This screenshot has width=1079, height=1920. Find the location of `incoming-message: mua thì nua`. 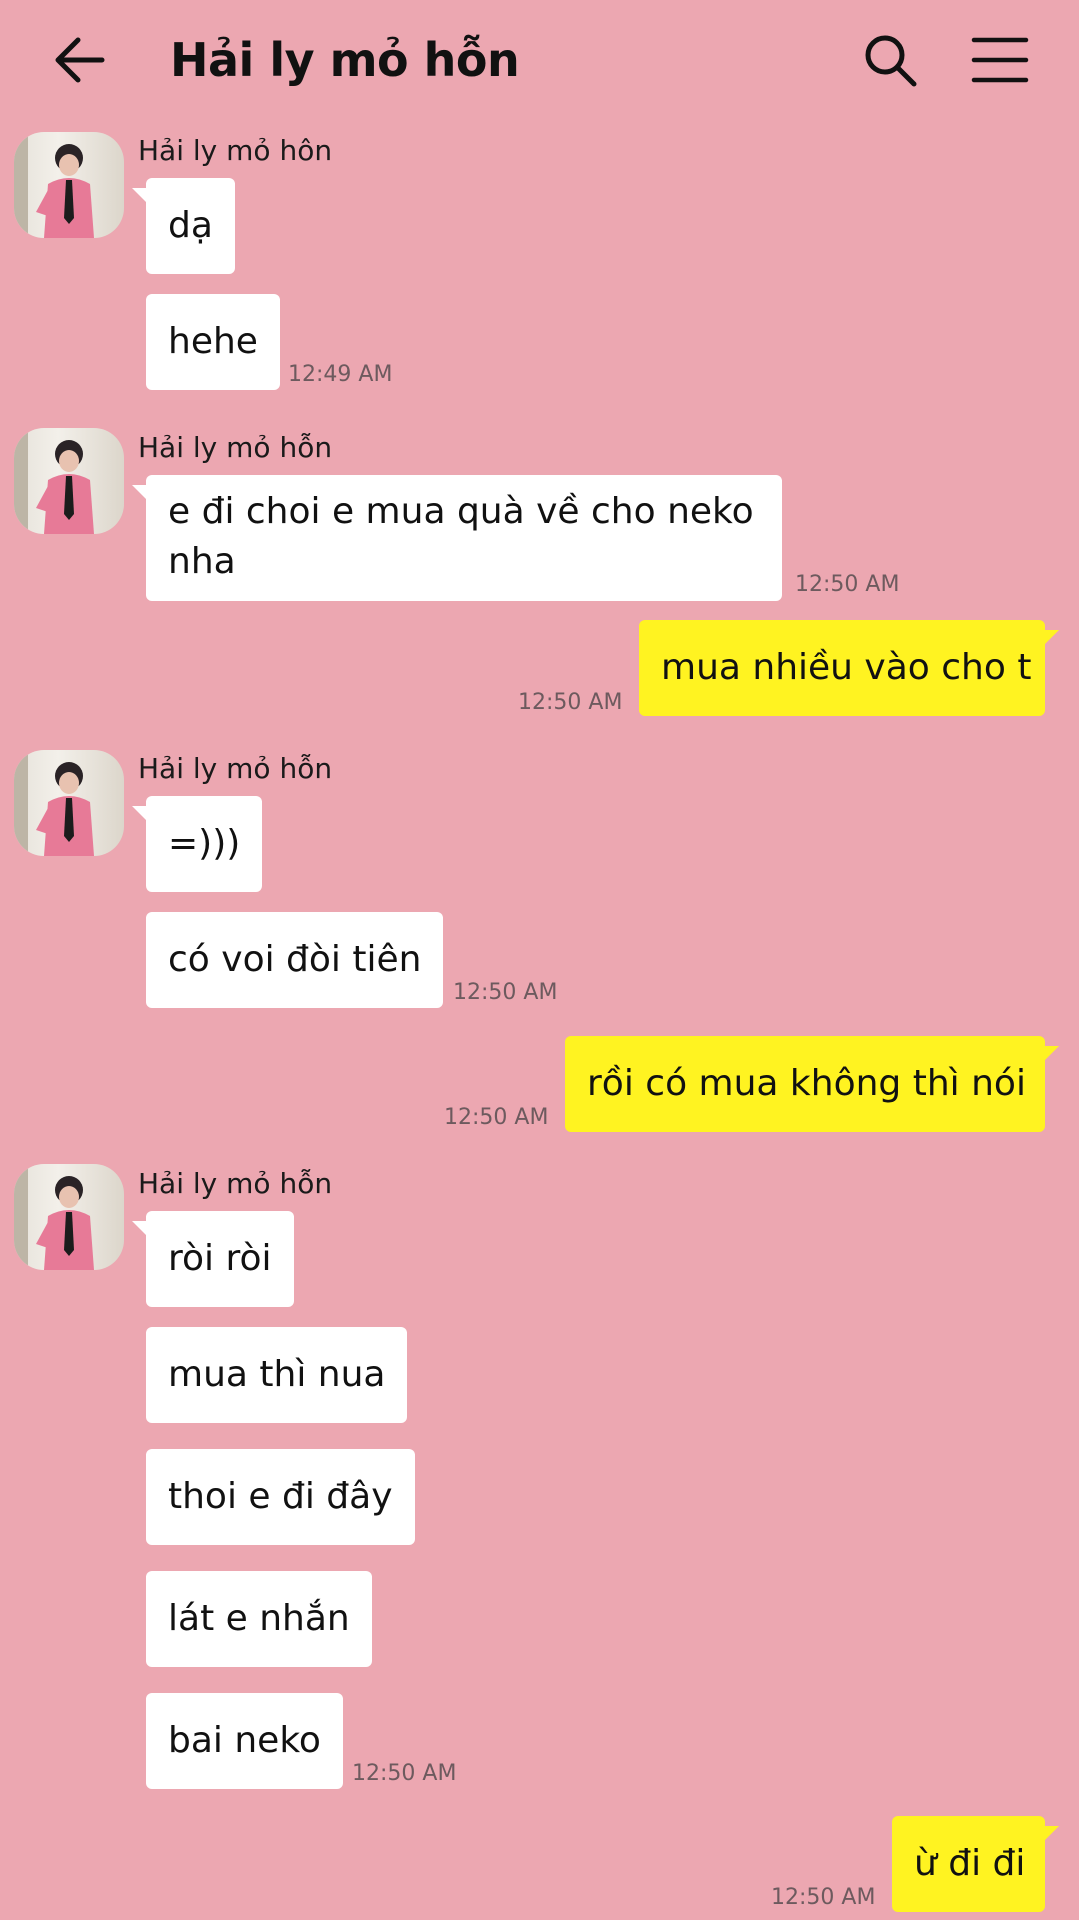

incoming-message: mua thì nua is located at coordinates (277, 1375).